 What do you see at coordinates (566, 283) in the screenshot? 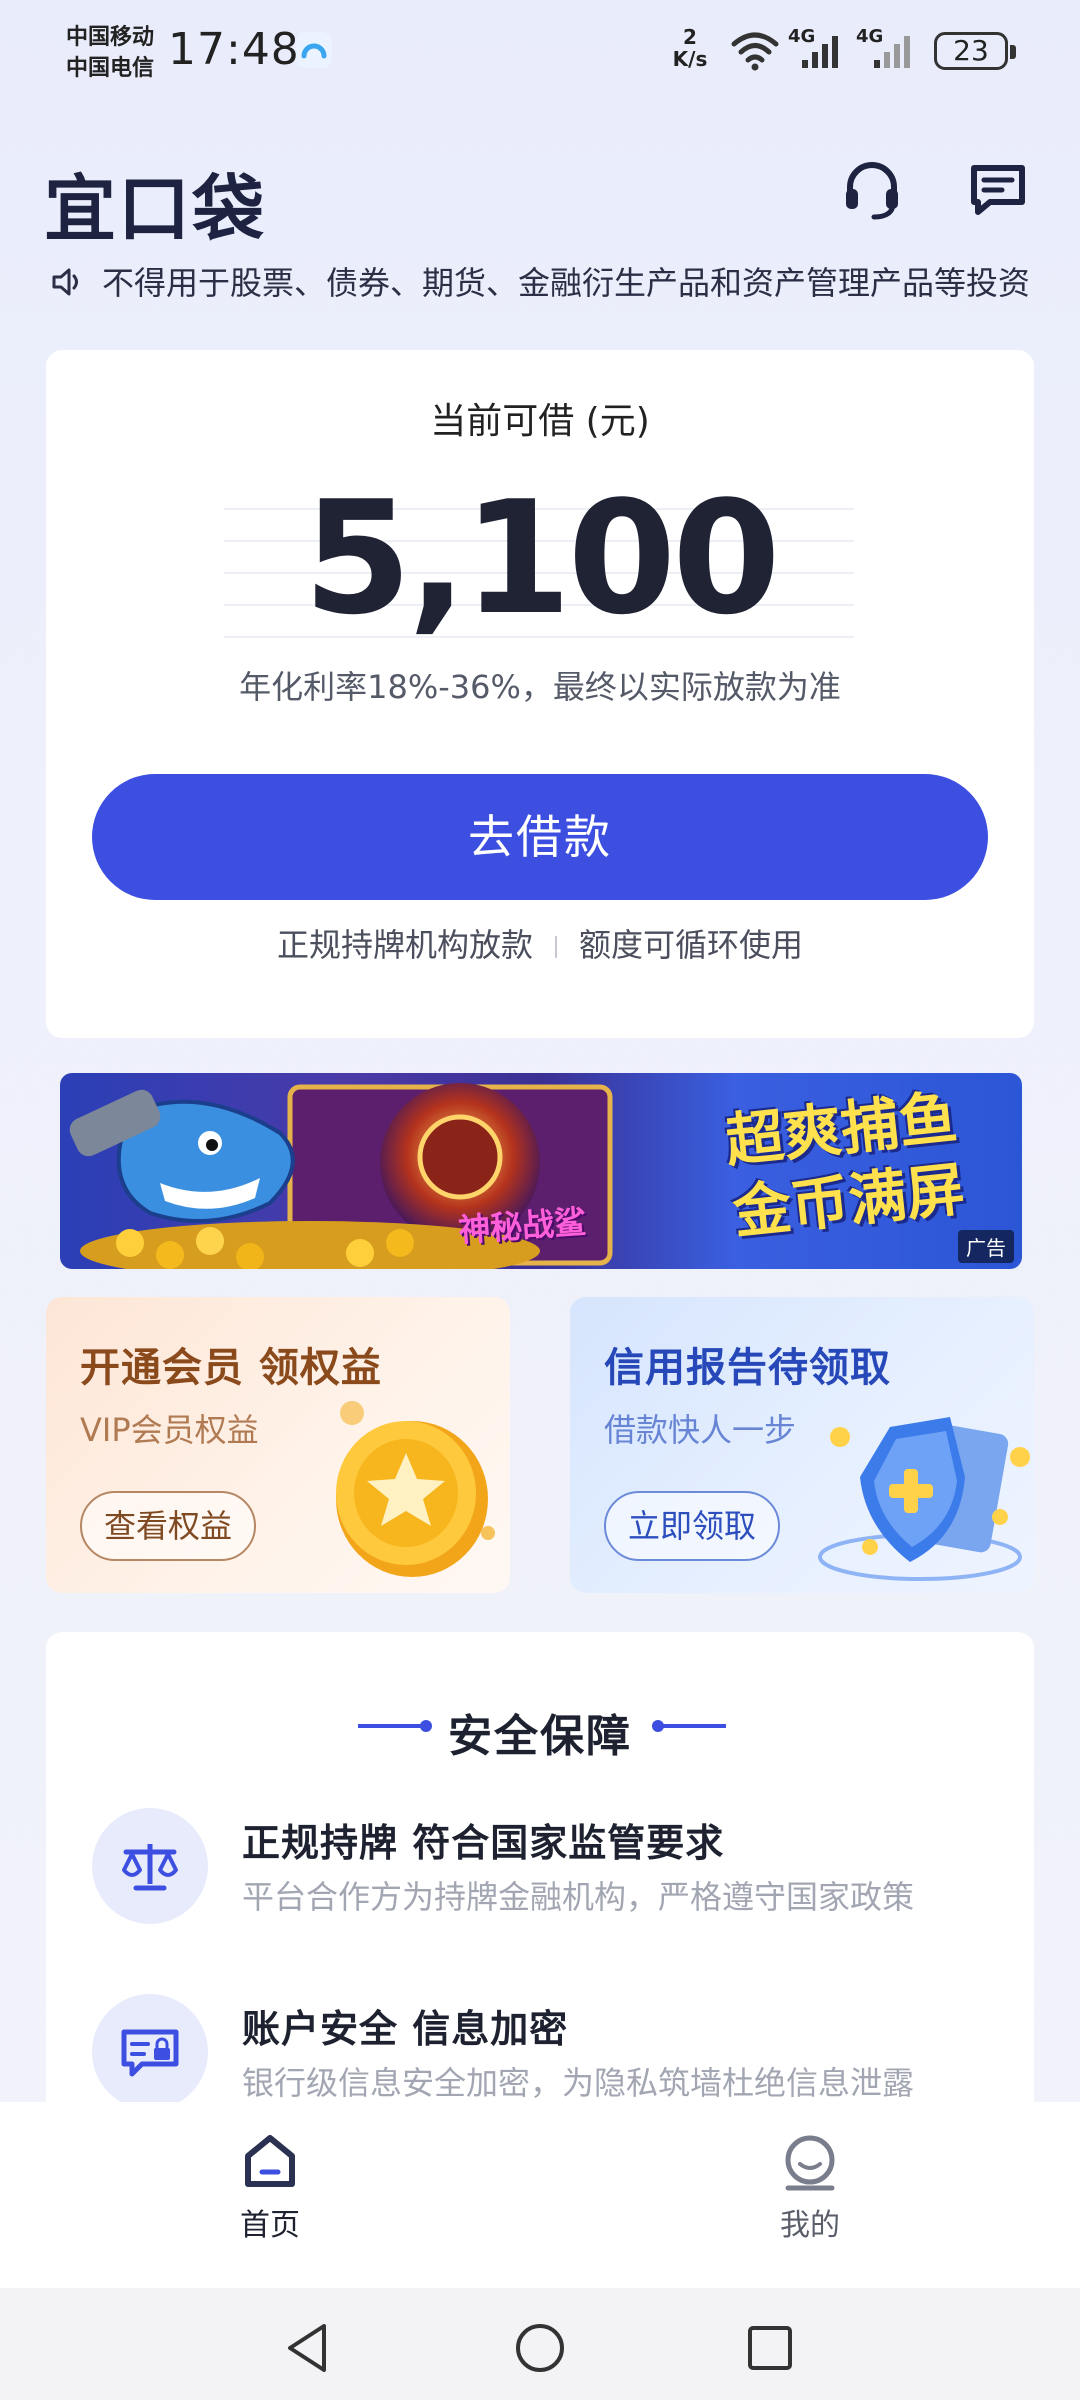
I see `notice-text: 不得用于股票、债券、期货、金融衍生产品和资产管理产品等投资` at bounding box center [566, 283].